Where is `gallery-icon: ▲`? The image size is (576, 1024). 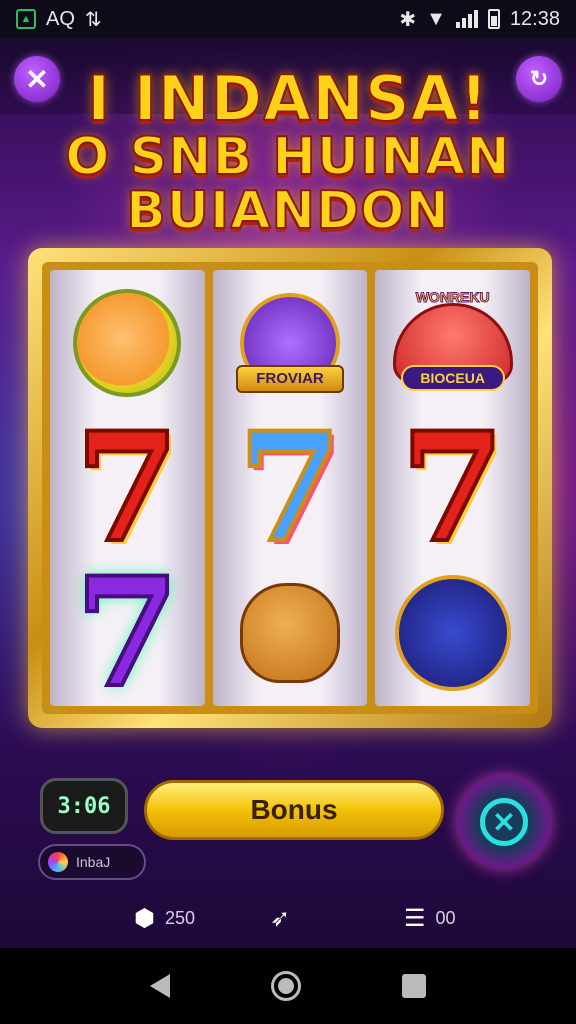 gallery-icon: ▲ is located at coordinates (26, 19).